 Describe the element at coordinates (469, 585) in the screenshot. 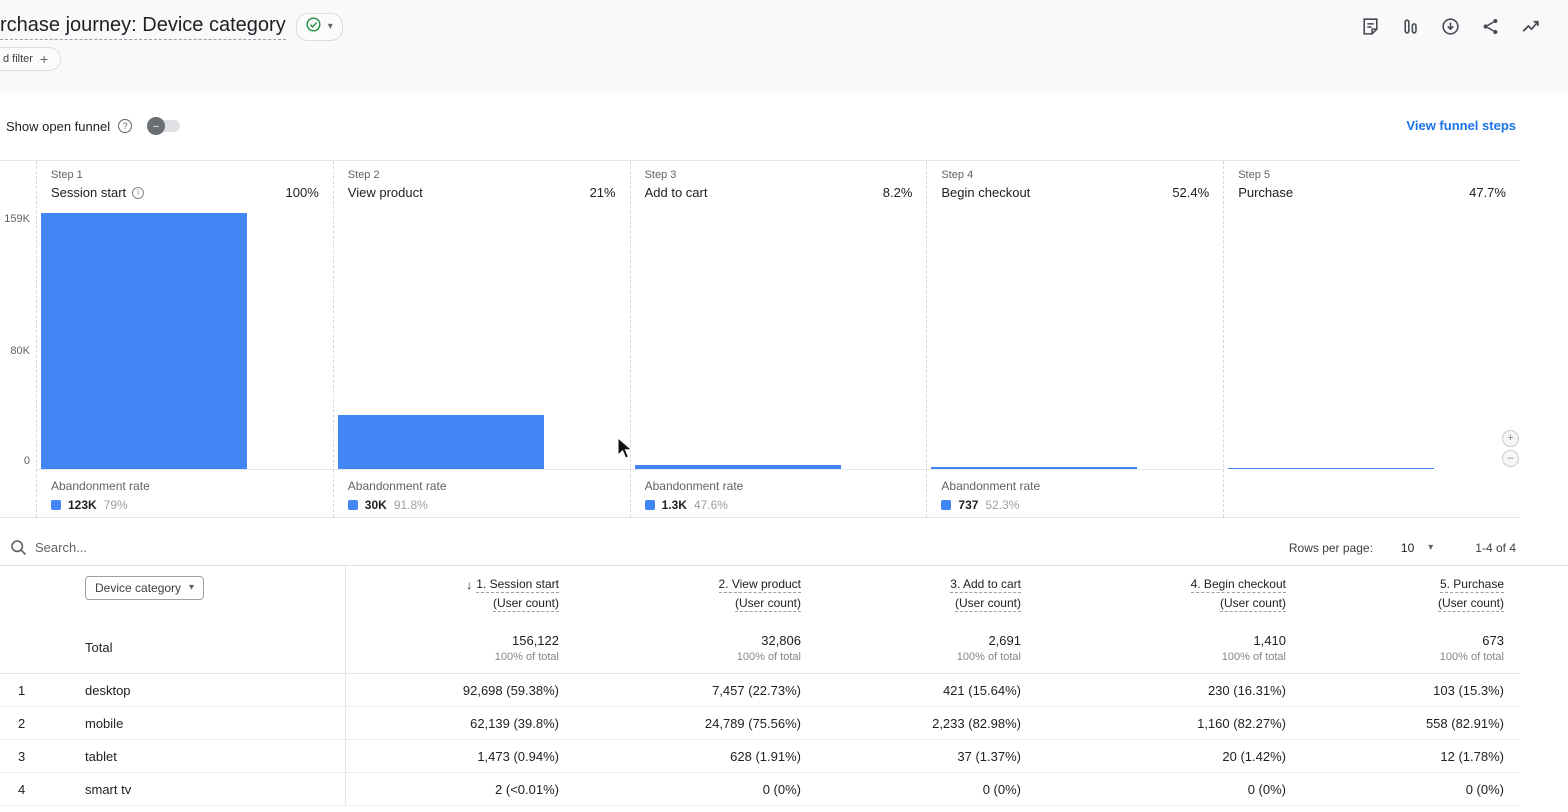

I see `sort-desc-icon: ↓` at that location.